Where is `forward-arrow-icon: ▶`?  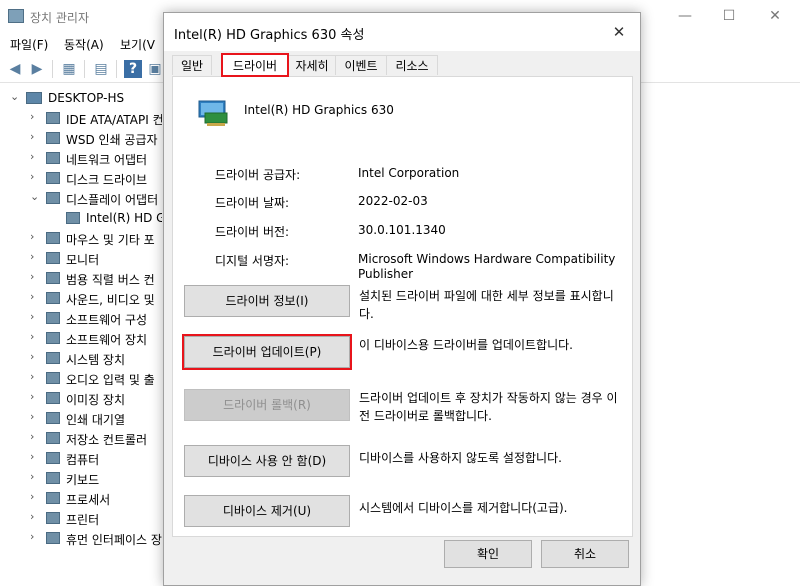
forward-arrow-icon: ▶ is located at coordinates (37, 69).